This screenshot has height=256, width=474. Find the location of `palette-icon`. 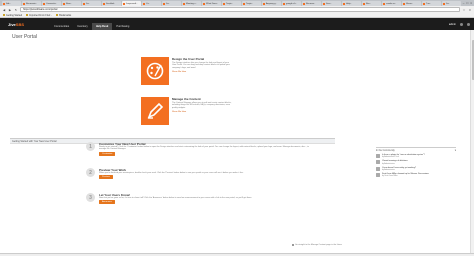

palette-icon is located at coordinates (155, 71).